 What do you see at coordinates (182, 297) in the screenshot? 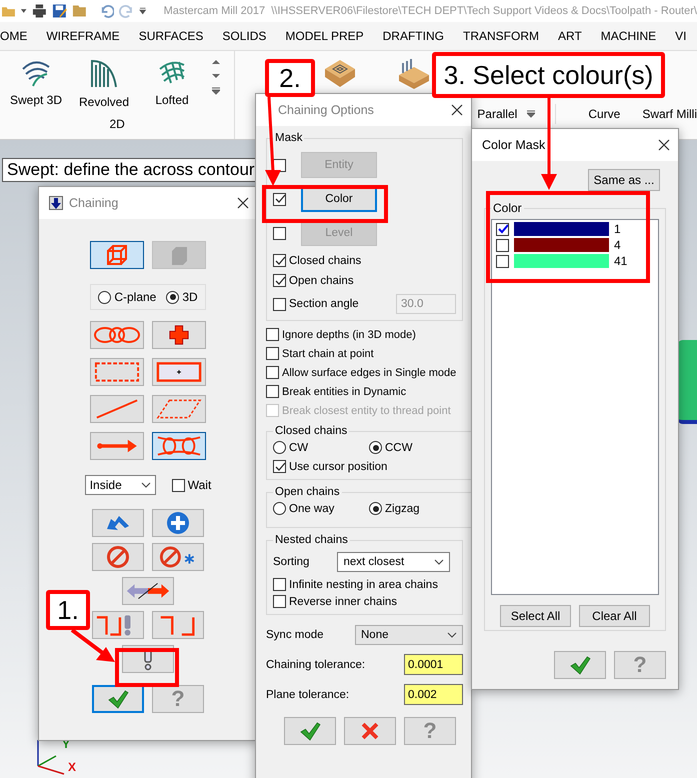
I see `radio-button: 3D` at bounding box center [182, 297].